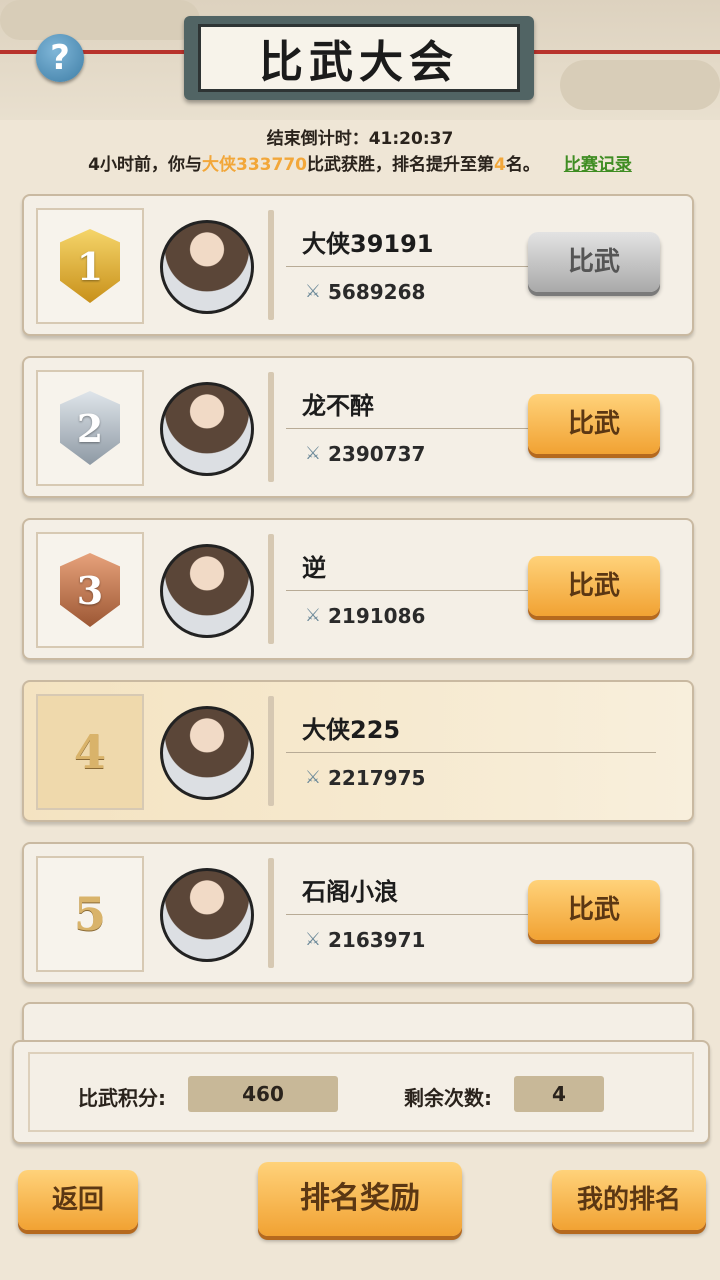  Describe the element at coordinates (629, 1200) in the screenshot. I see `my-rank-button: 我的排名` at that location.